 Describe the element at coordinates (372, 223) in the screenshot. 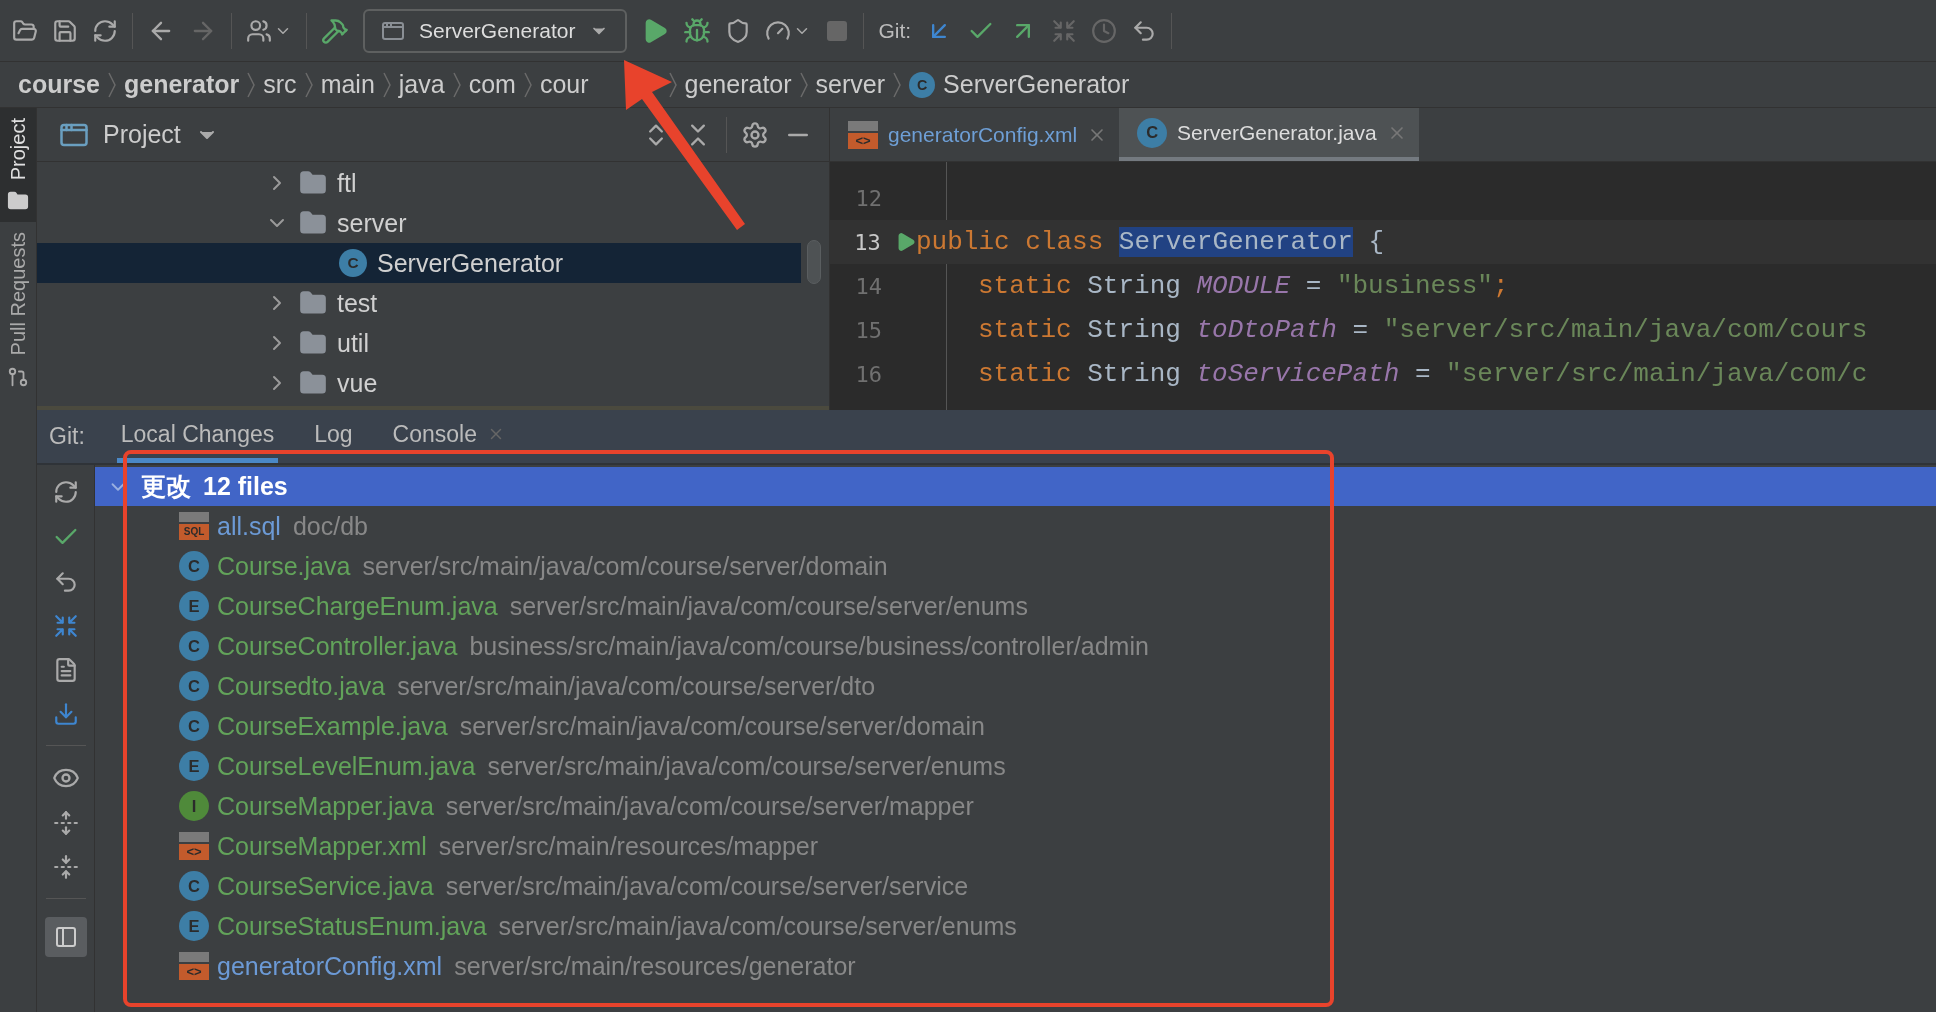

I see `tree-label: server` at that location.